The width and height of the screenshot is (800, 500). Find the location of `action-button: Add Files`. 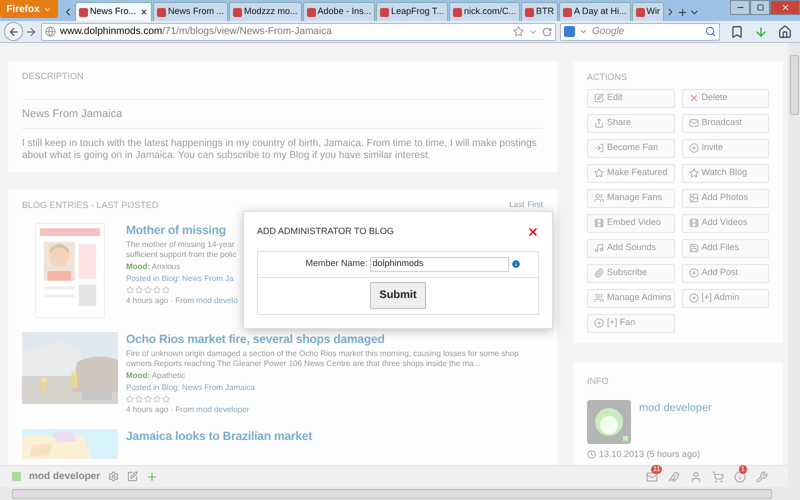

action-button: Add Files is located at coordinates (725, 248).